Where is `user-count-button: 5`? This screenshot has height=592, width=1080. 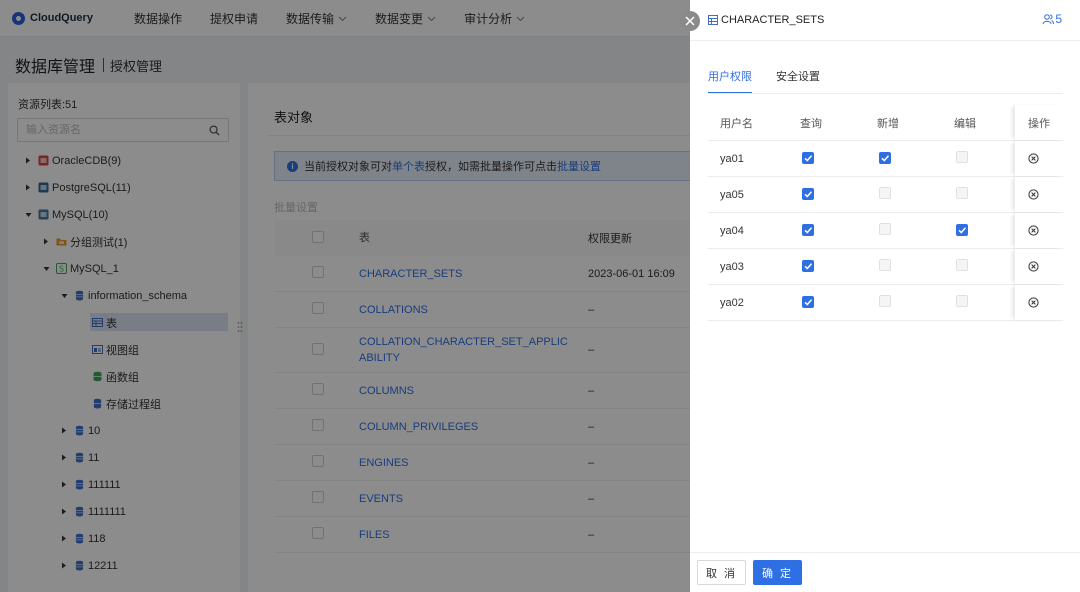
user-count-button: 5 is located at coordinates (1052, 19).